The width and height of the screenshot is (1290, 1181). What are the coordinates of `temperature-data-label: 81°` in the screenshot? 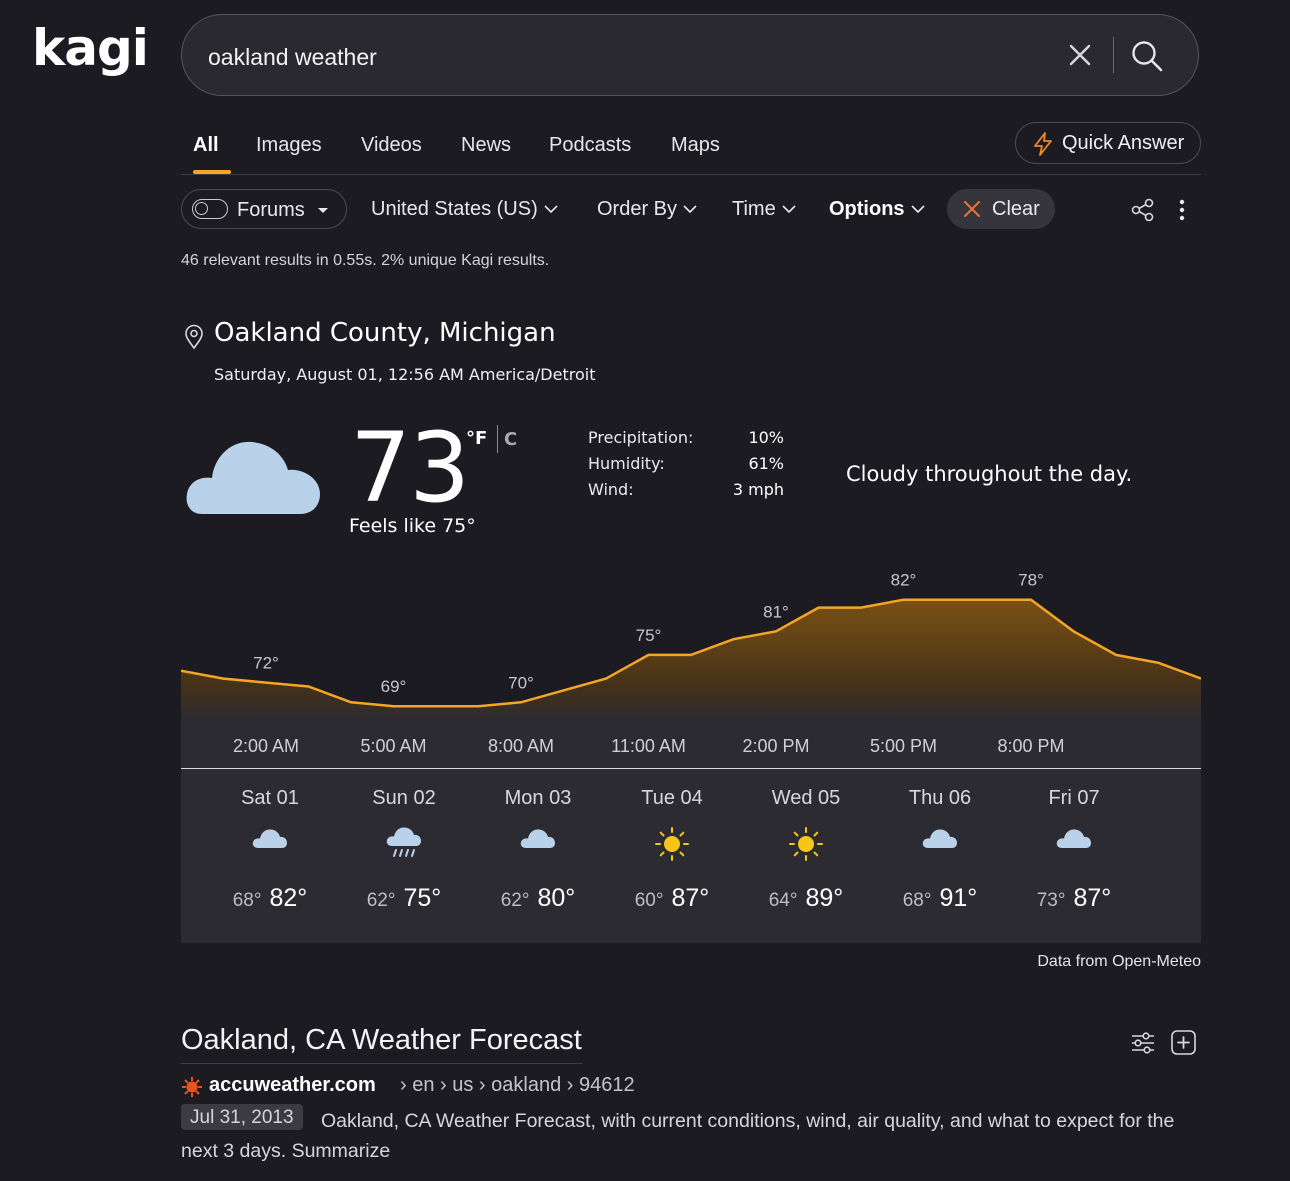 It's located at (776, 611).